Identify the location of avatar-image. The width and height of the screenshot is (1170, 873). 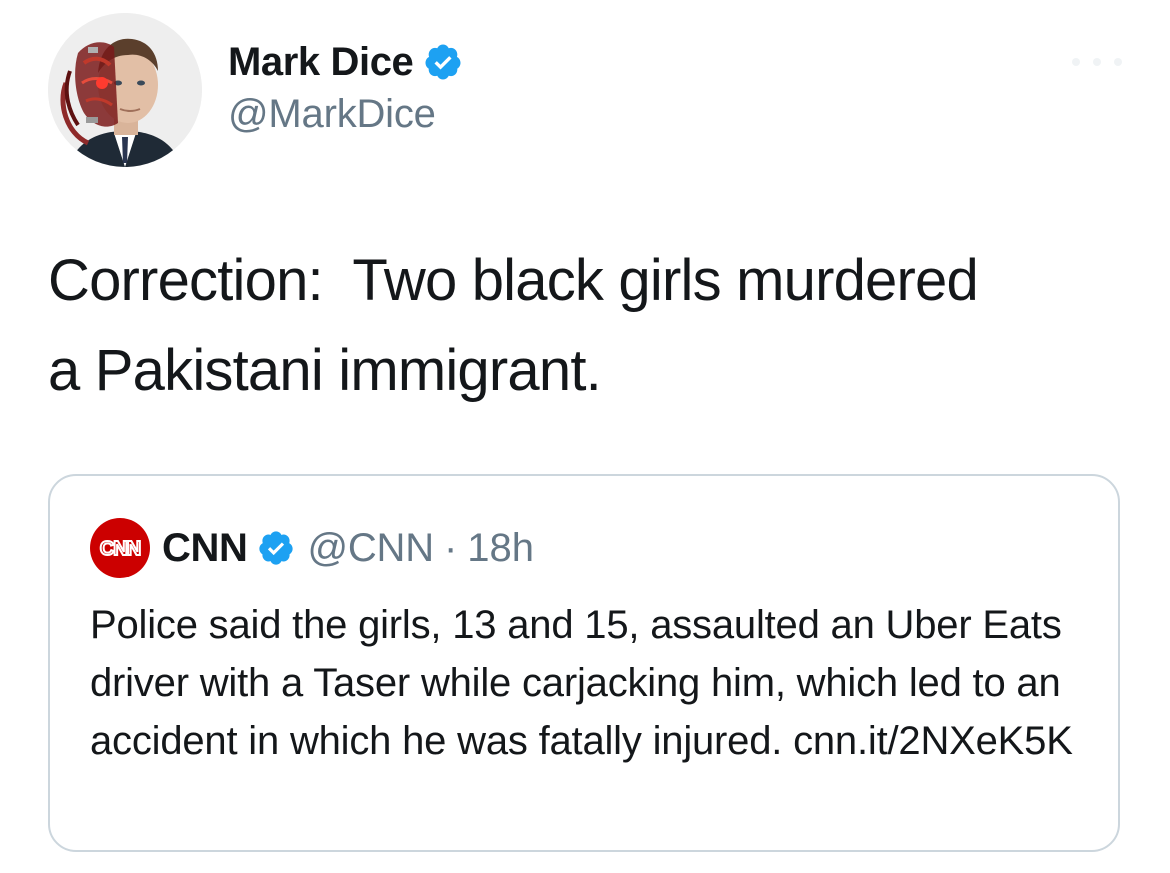
(125, 90).